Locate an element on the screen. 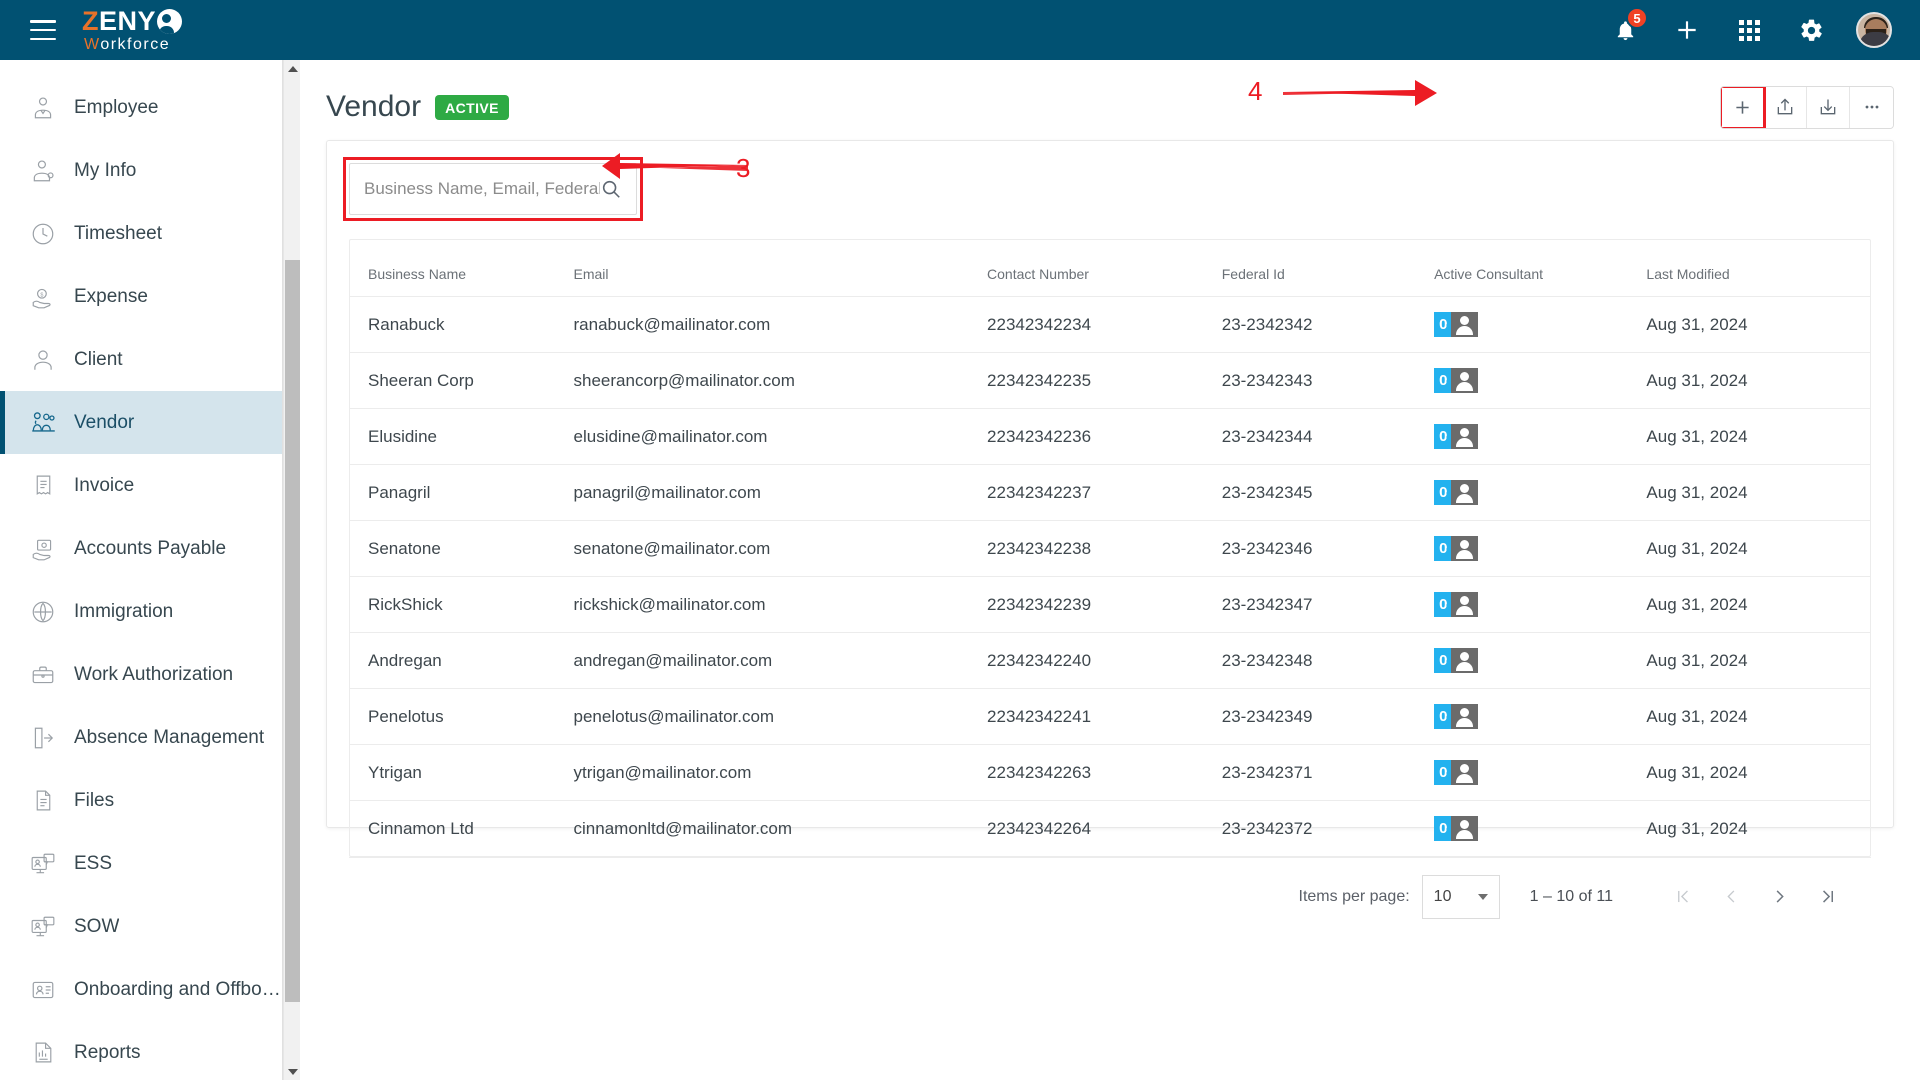 This screenshot has height=1080, width=1920. sidebar-item-my-info: My Info is located at coordinates (141, 170).